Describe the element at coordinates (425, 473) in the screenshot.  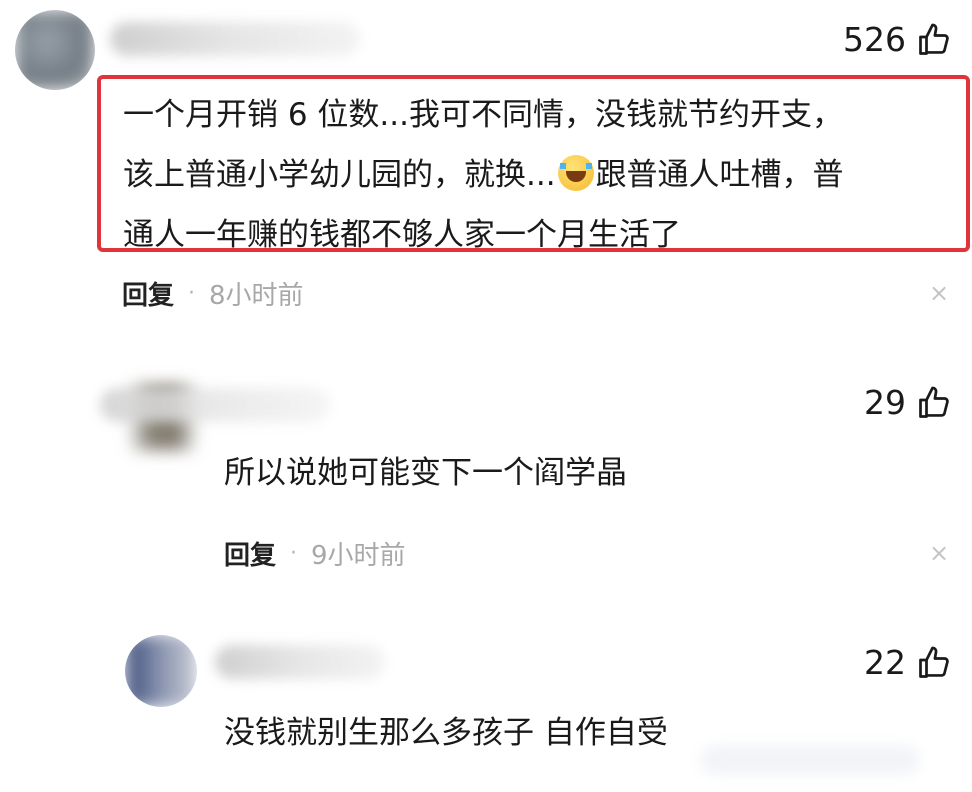
I see `comment-text: 所以说她可能变下一个阎学晶` at that location.